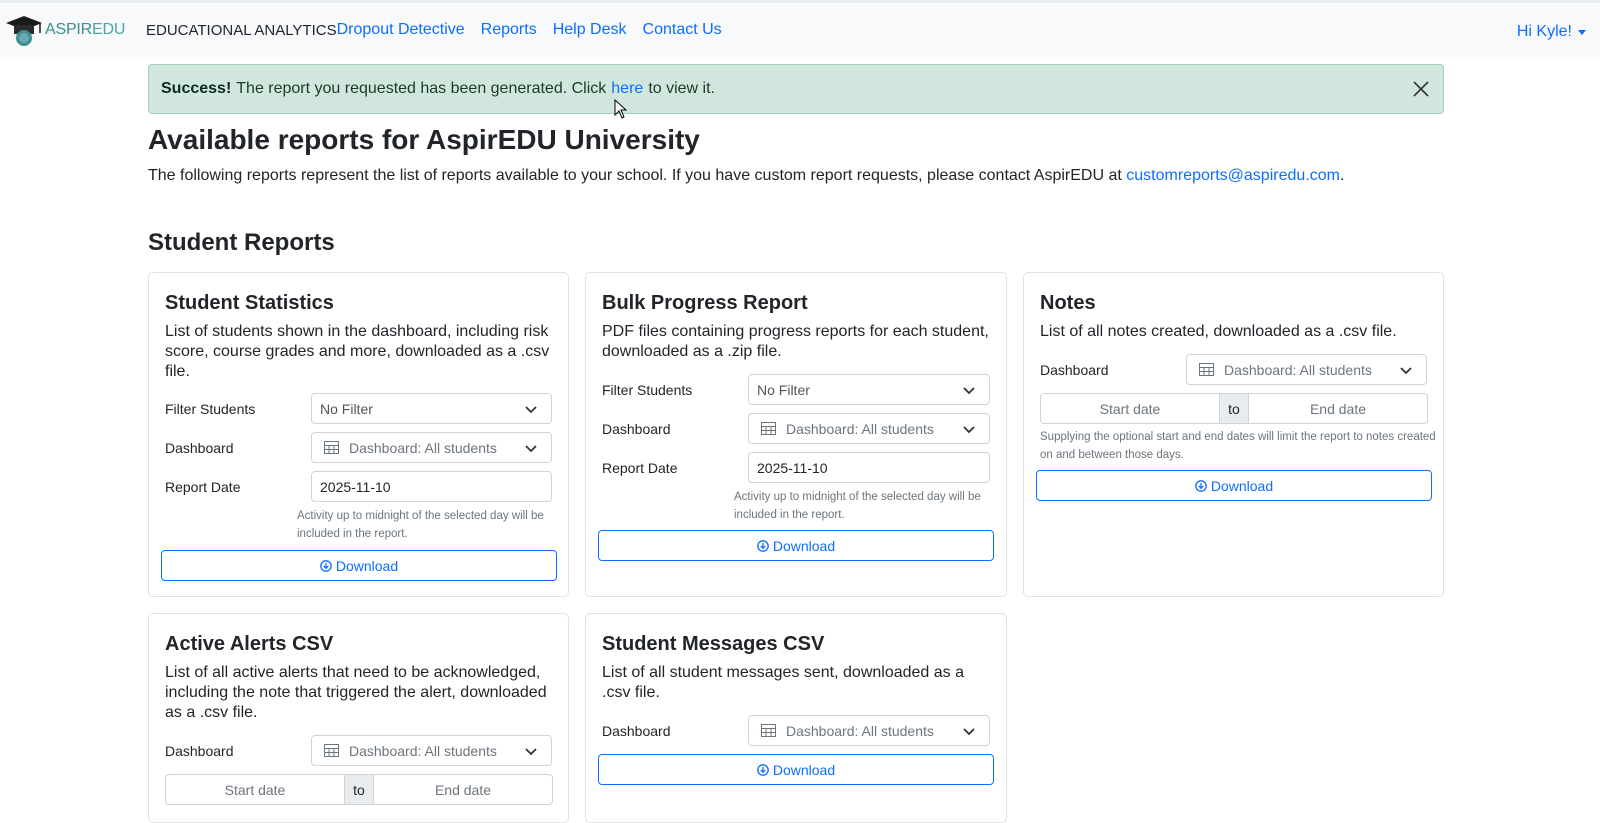  What do you see at coordinates (241, 30) in the screenshot?
I see `brand-tagline: EDUCATIONAL ANALYTICS` at bounding box center [241, 30].